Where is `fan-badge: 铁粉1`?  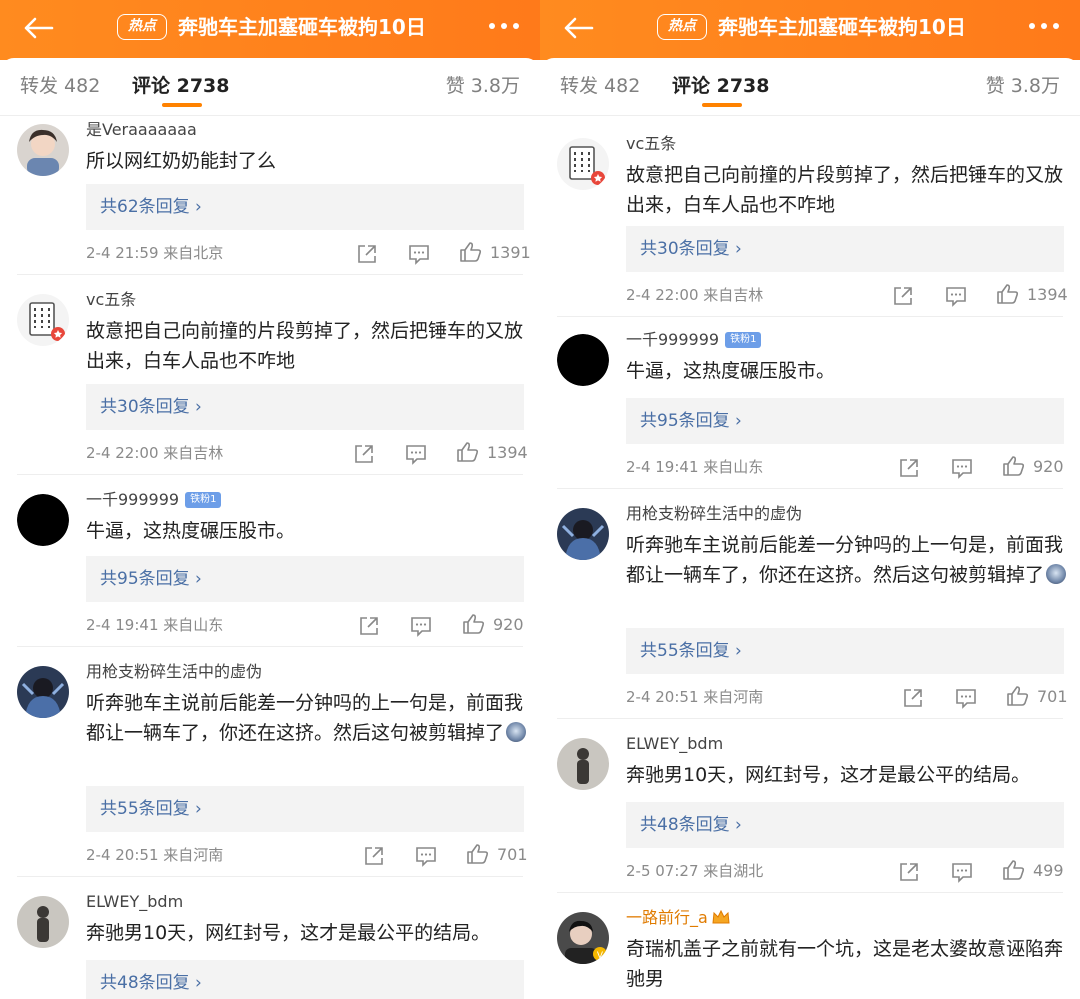
fan-badge: 铁粉1 is located at coordinates (743, 340).